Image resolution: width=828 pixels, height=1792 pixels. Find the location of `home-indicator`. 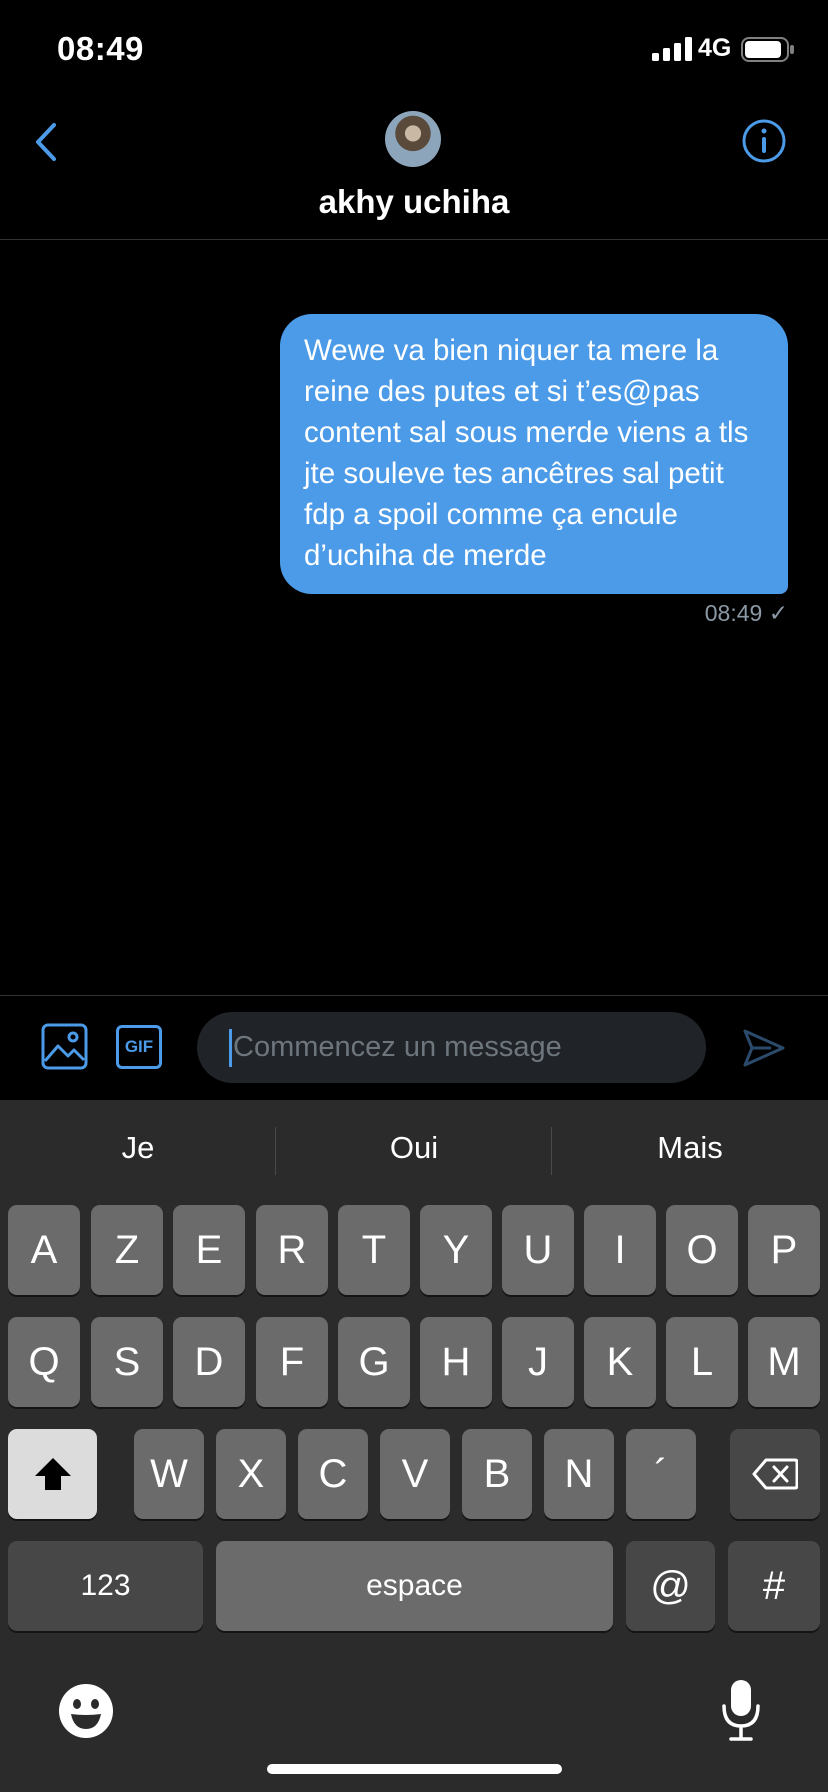

home-indicator is located at coordinates (414, 1769).